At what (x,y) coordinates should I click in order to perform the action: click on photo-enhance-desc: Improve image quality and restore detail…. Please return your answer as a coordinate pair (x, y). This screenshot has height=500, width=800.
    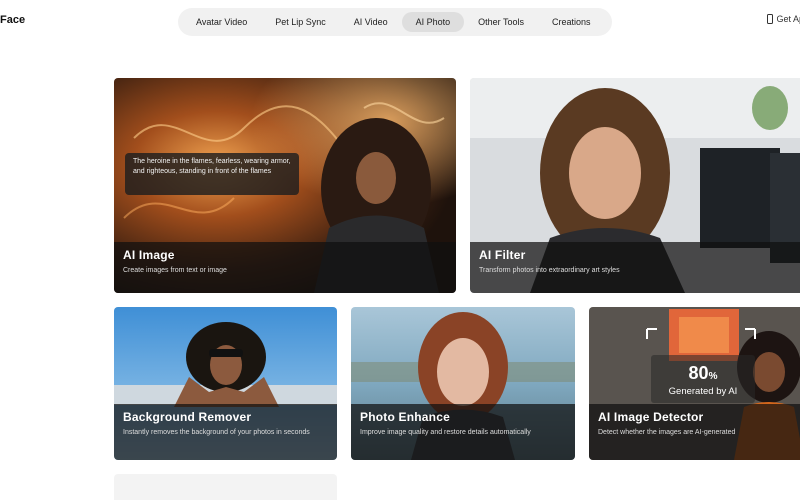
    Looking at the image, I should click on (445, 432).